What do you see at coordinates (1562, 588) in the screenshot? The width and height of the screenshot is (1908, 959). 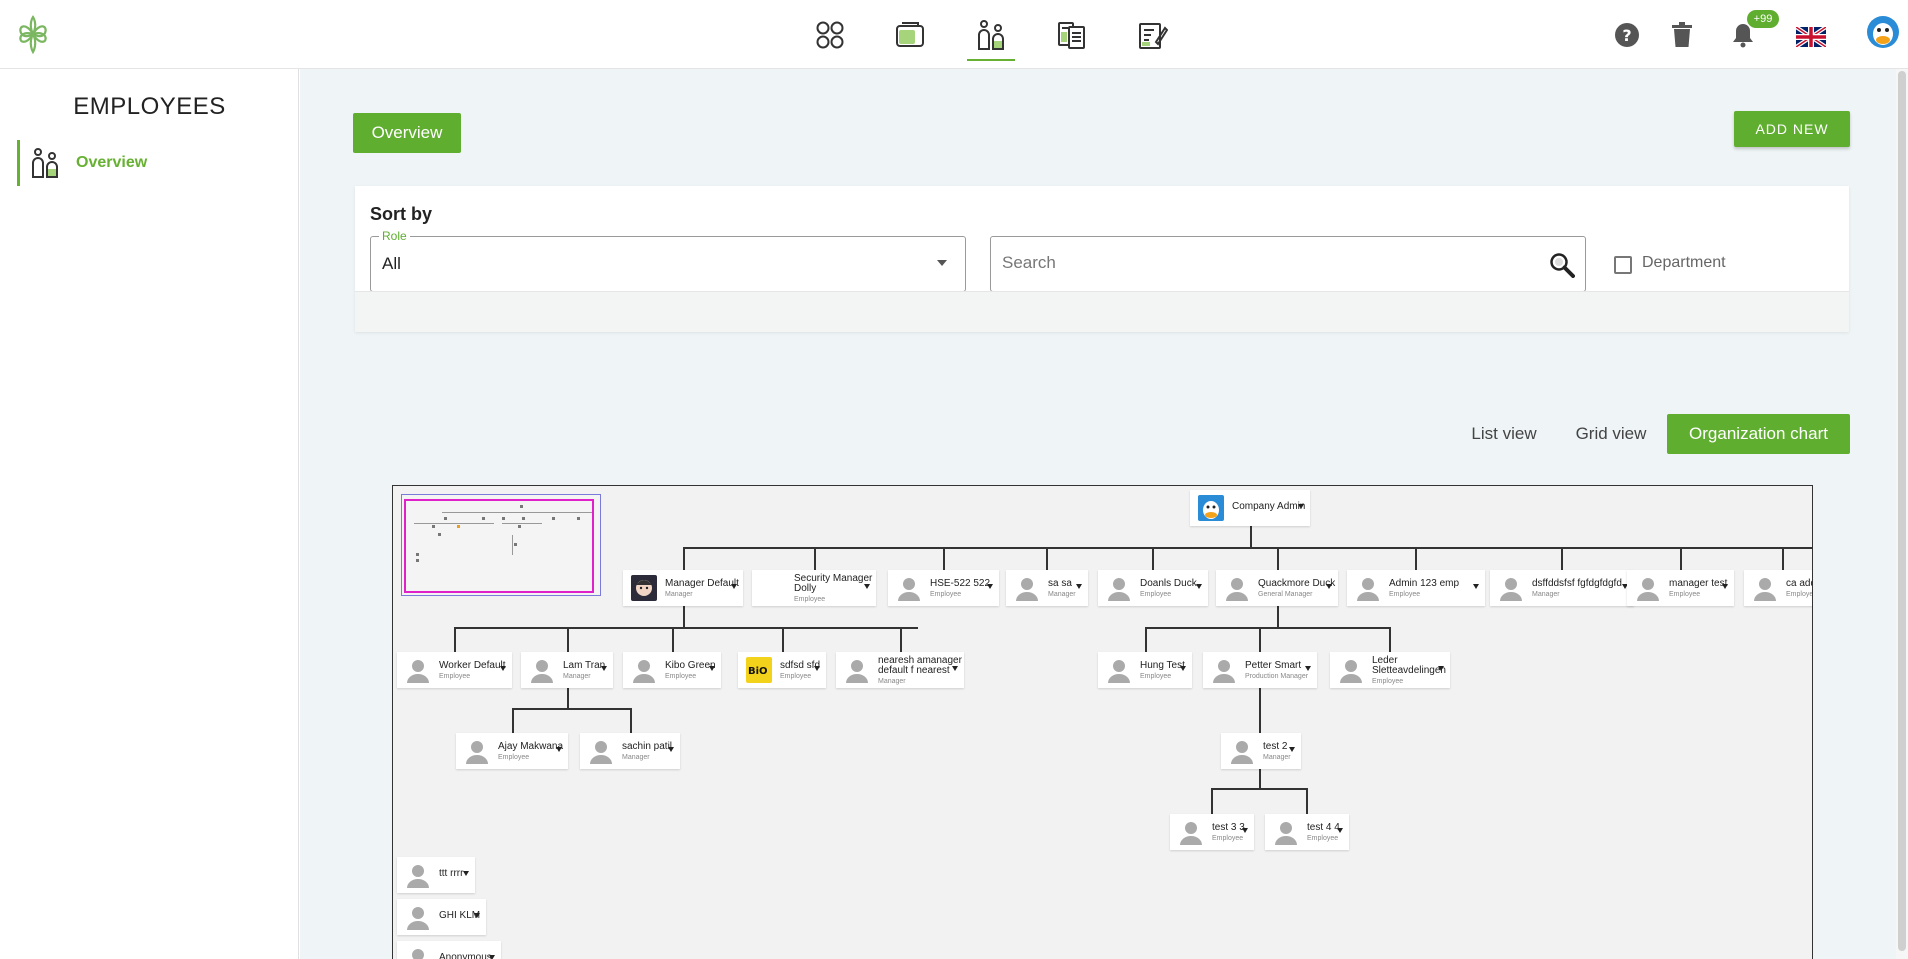 I see `org-node: dsffddsfsf fgfdgfdgfd Manager` at bounding box center [1562, 588].